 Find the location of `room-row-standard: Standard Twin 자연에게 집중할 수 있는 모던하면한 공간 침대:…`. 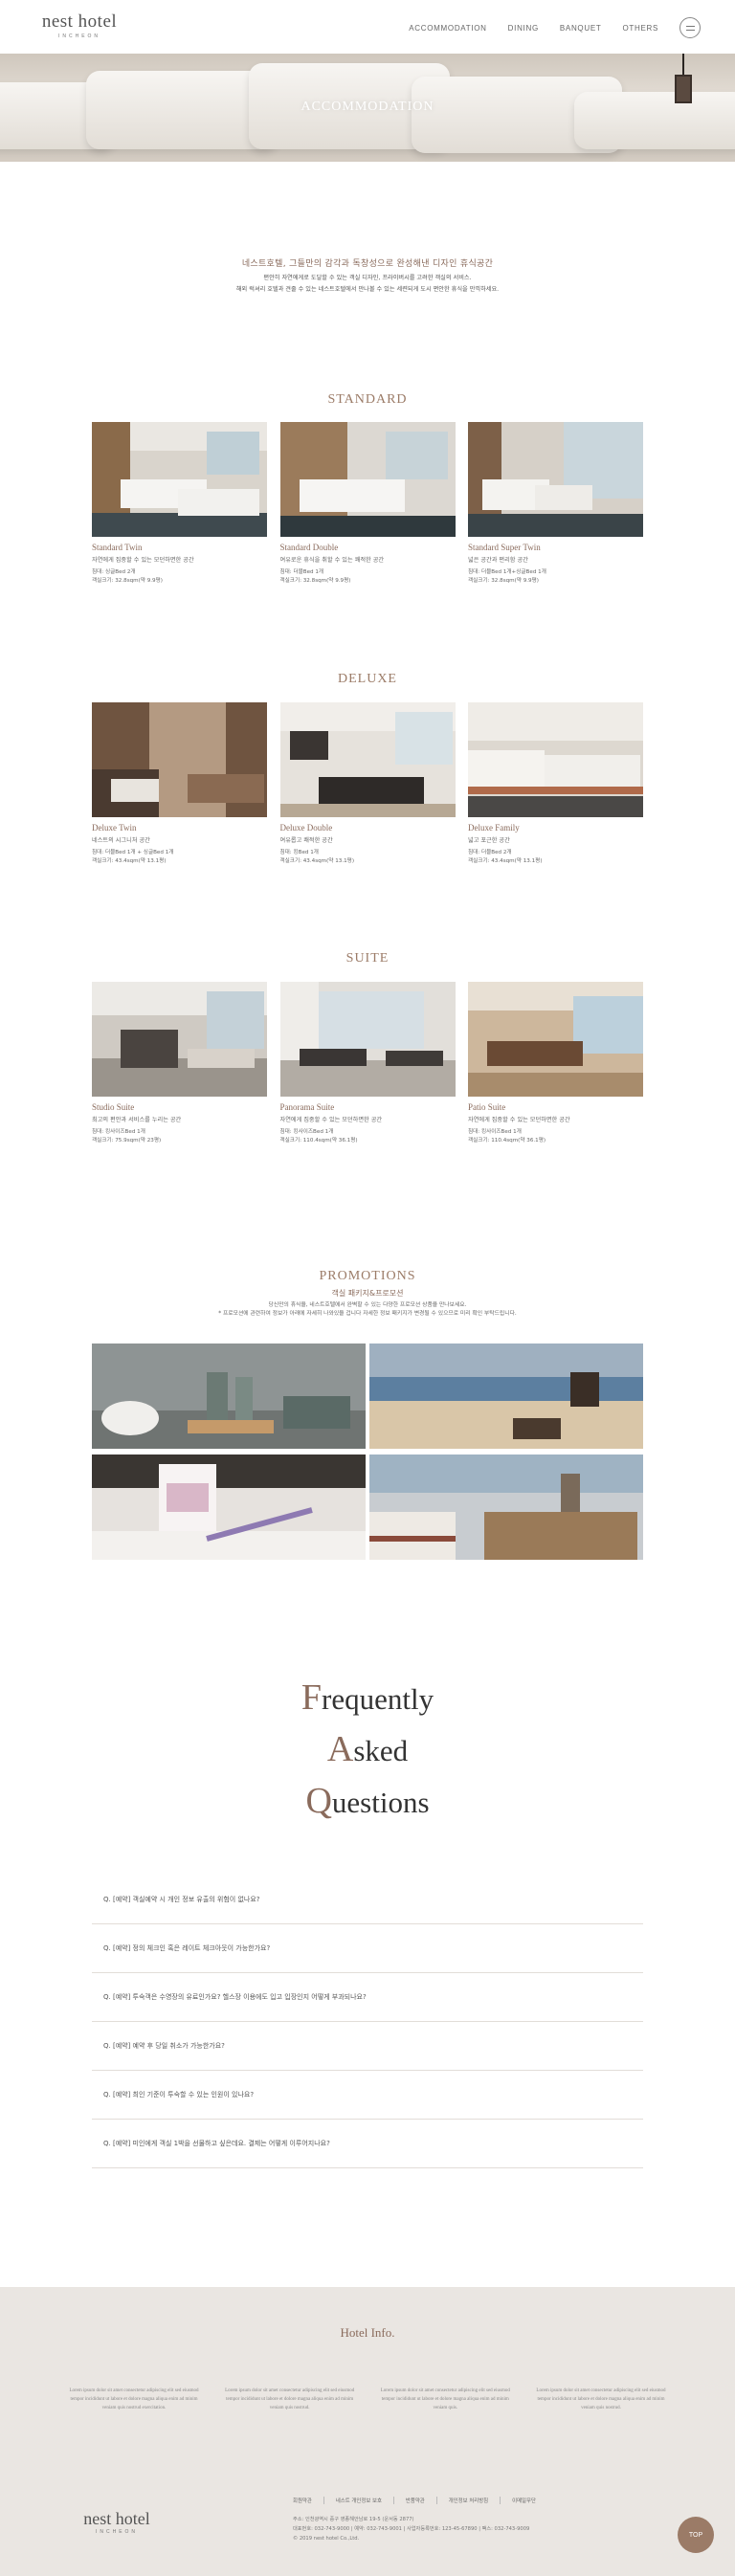

room-row-standard: Standard Twin 자연에게 집중할 수 있는 모던하면한 공간 침대:… is located at coordinates (368, 504).